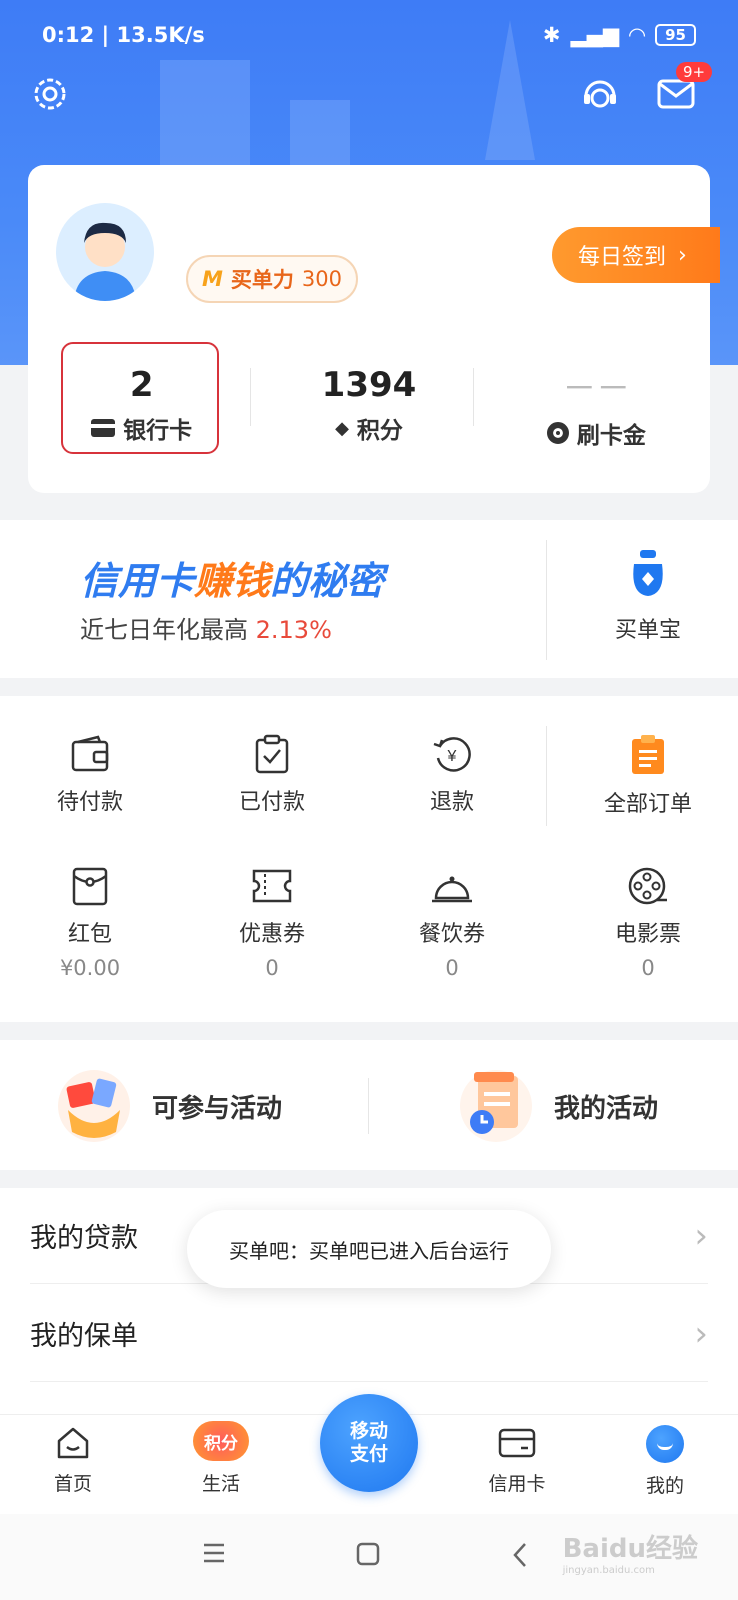  What do you see at coordinates (694, 72) in the screenshot?
I see `message-badge: 9+` at bounding box center [694, 72].